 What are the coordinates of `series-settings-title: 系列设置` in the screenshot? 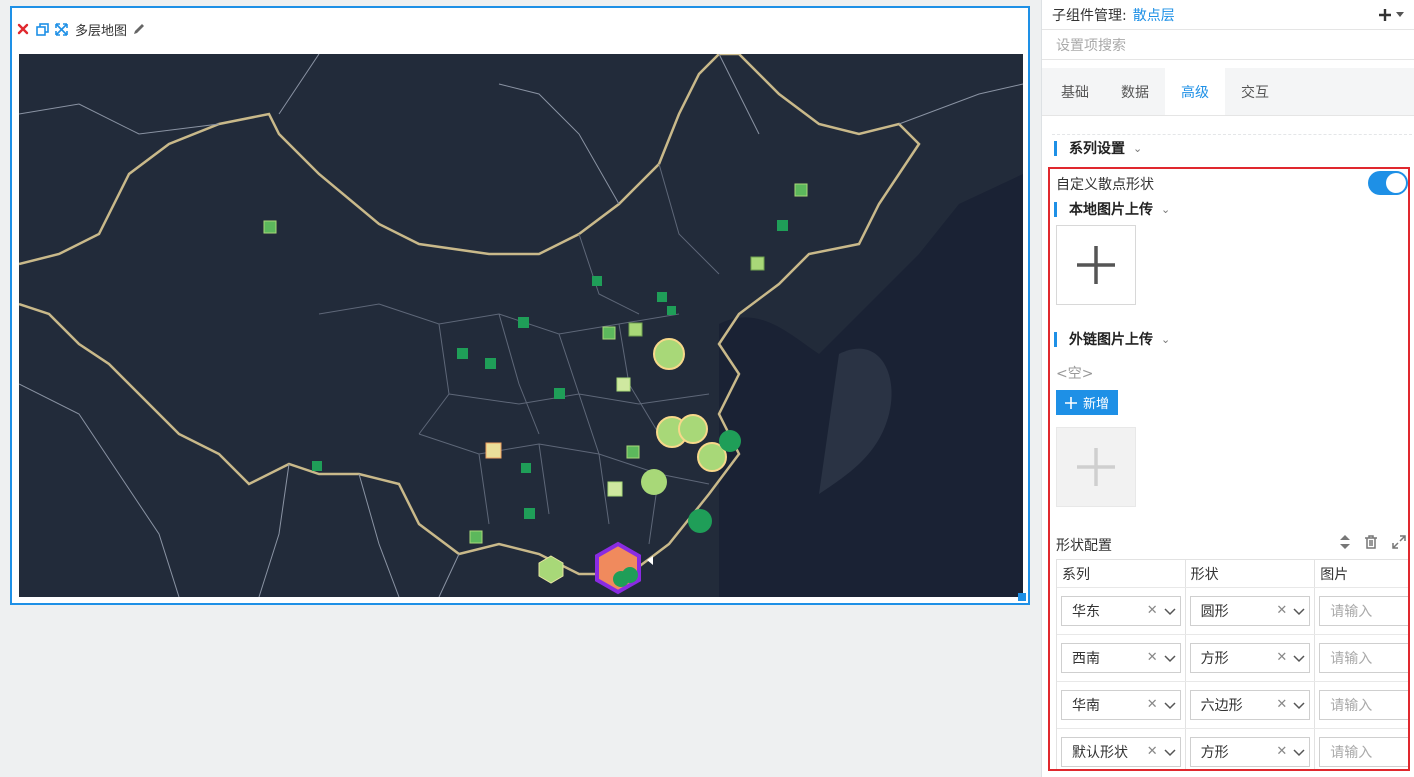 It's located at (1097, 149).